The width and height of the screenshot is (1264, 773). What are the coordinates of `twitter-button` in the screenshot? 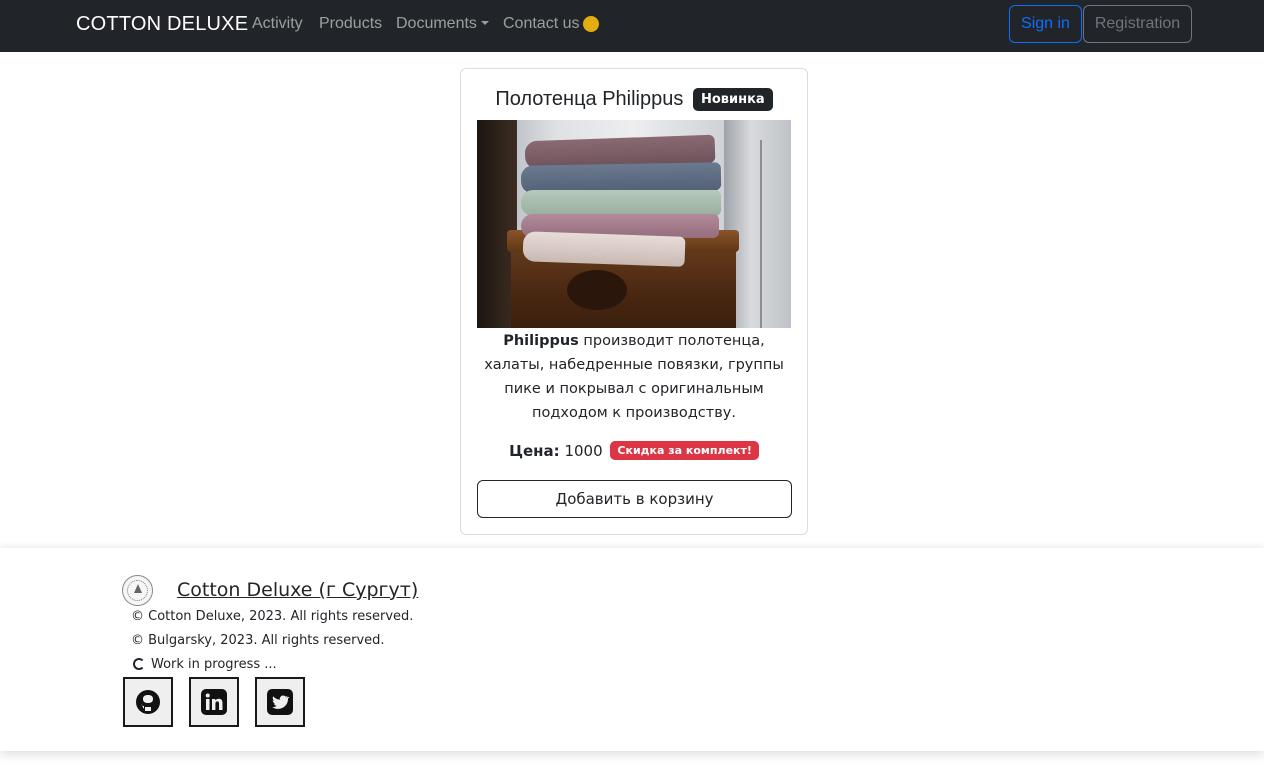 It's located at (280, 702).